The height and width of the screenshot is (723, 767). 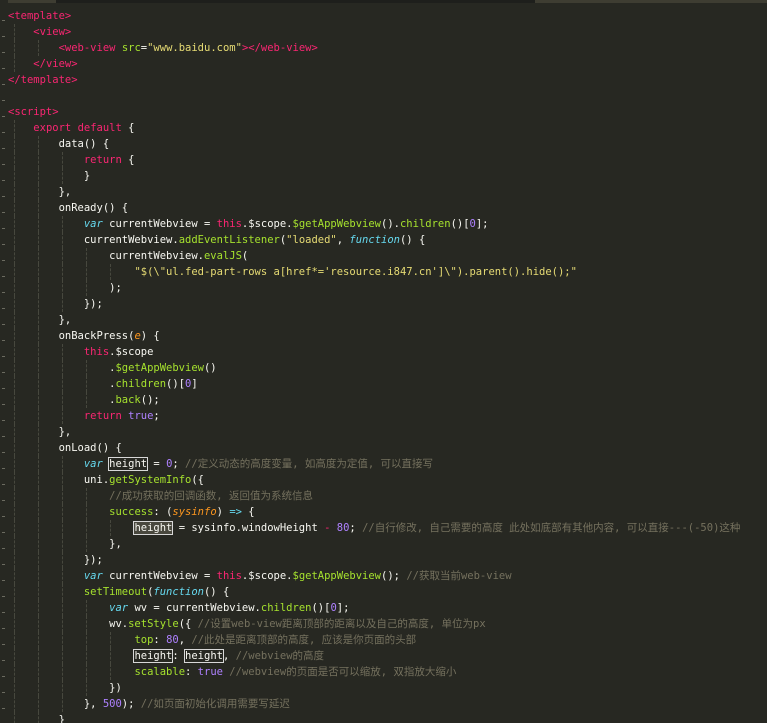 What do you see at coordinates (383, 480) in the screenshot?
I see `code-line: uni.getSystemInfo({` at bounding box center [383, 480].